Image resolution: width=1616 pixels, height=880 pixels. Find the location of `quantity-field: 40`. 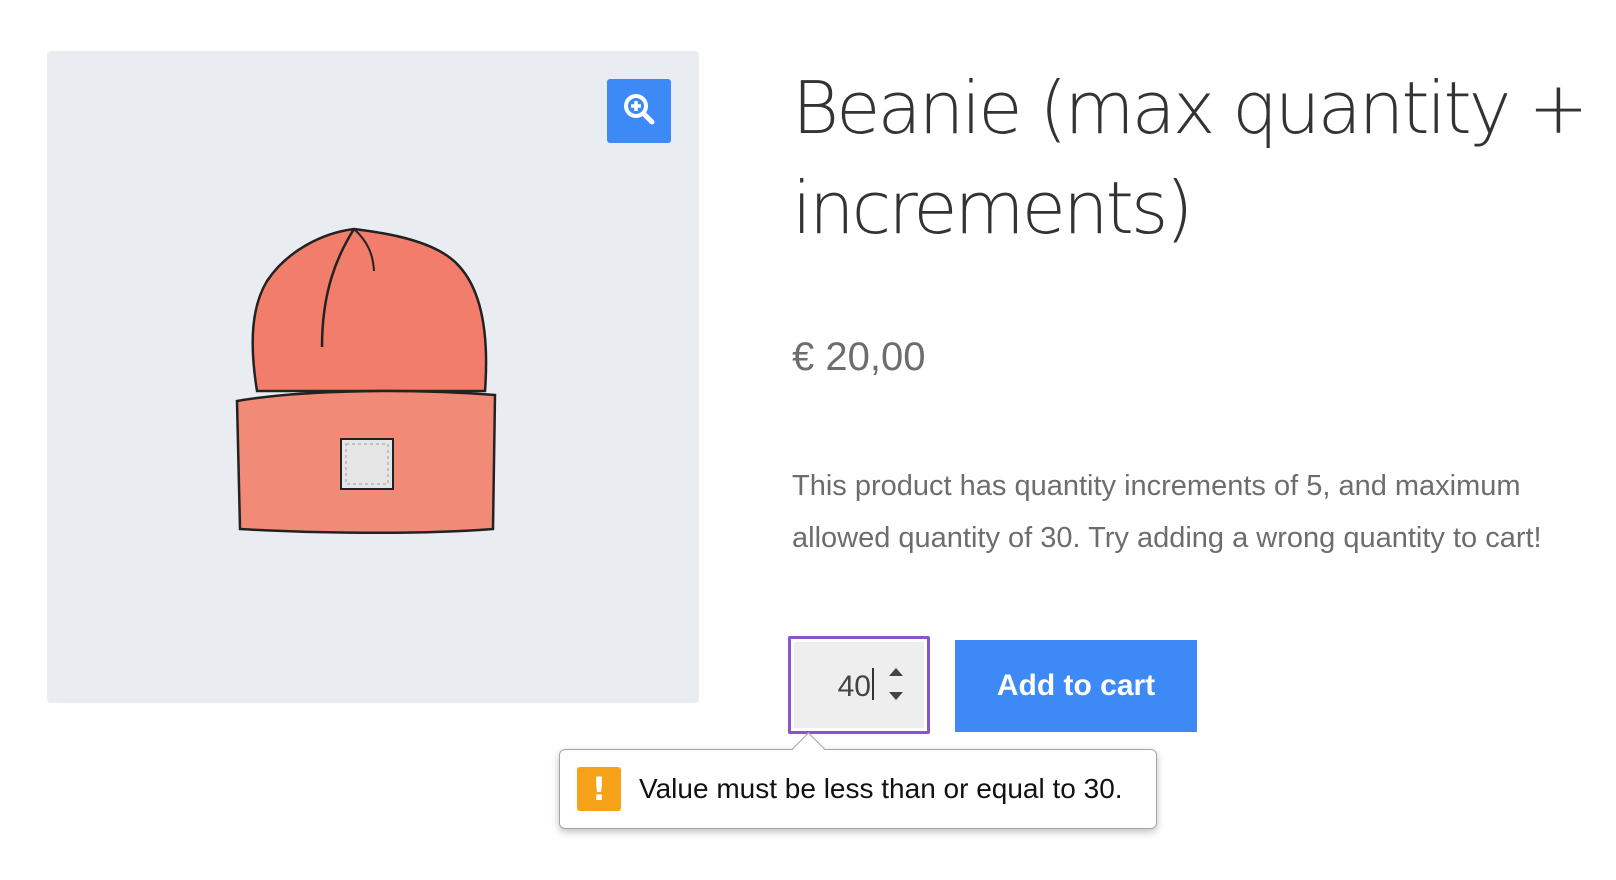

quantity-field: 40 is located at coordinates (859, 685).